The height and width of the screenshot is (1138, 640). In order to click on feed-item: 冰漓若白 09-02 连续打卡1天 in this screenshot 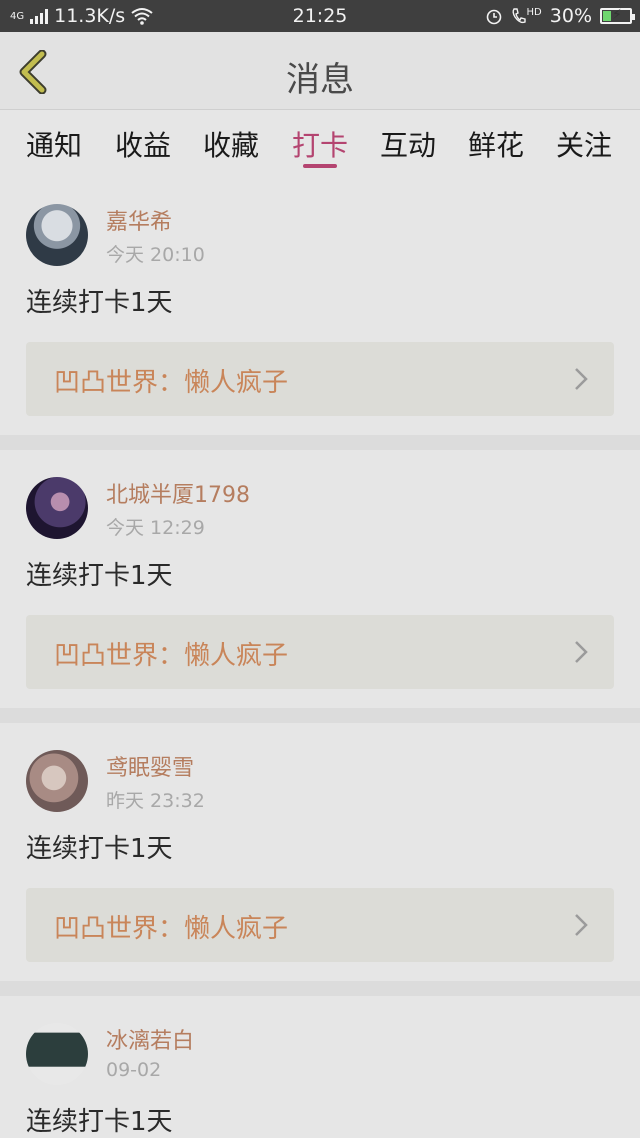, I will do `click(320, 1074)`.